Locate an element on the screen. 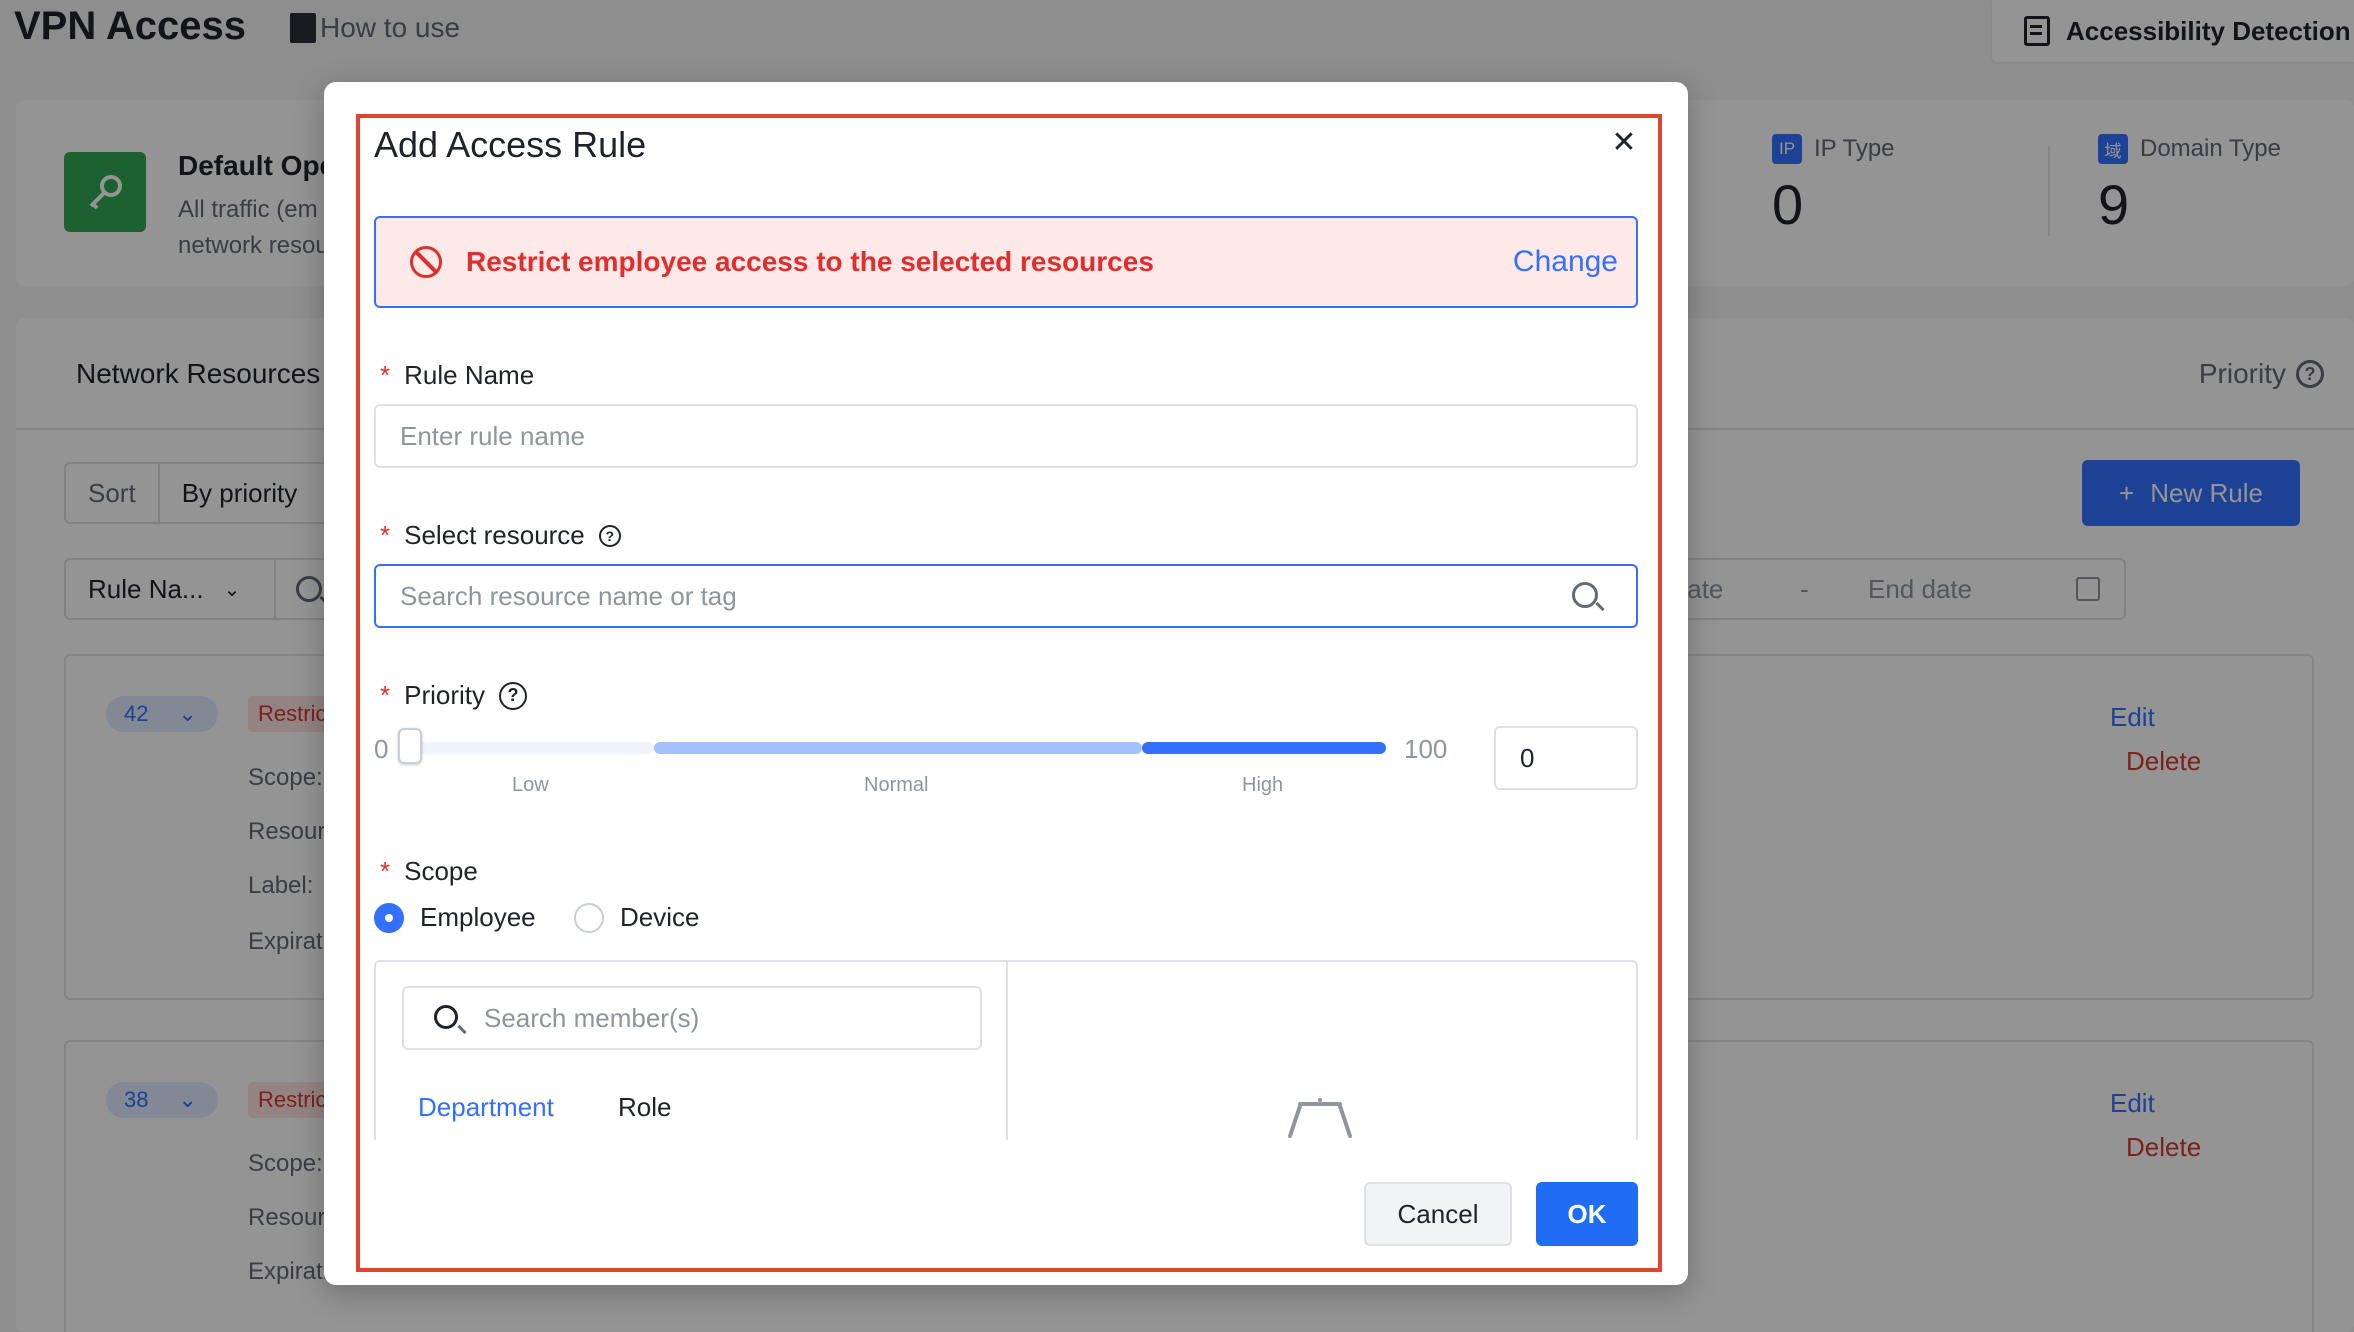 The image size is (2354, 1332). radio-unselected-icon is located at coordinates (589, 917).